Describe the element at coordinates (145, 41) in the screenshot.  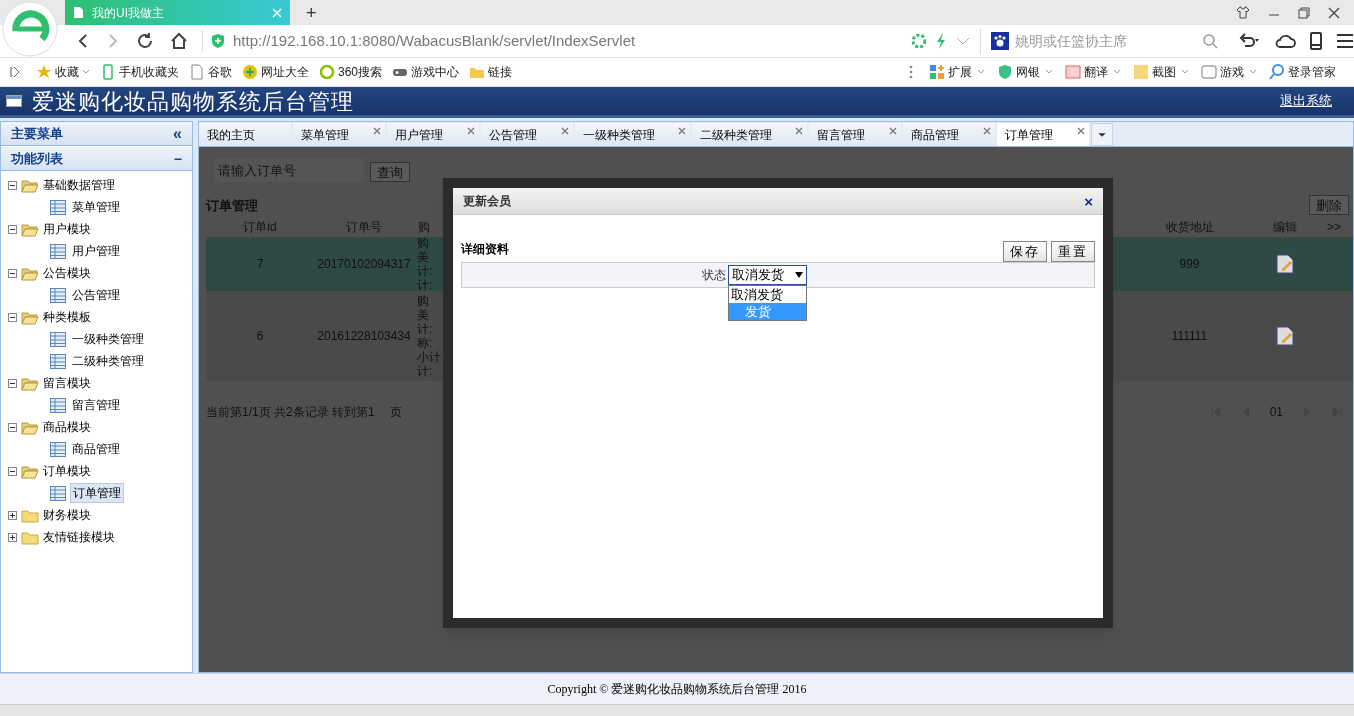
I see `reload-icon` at that location.